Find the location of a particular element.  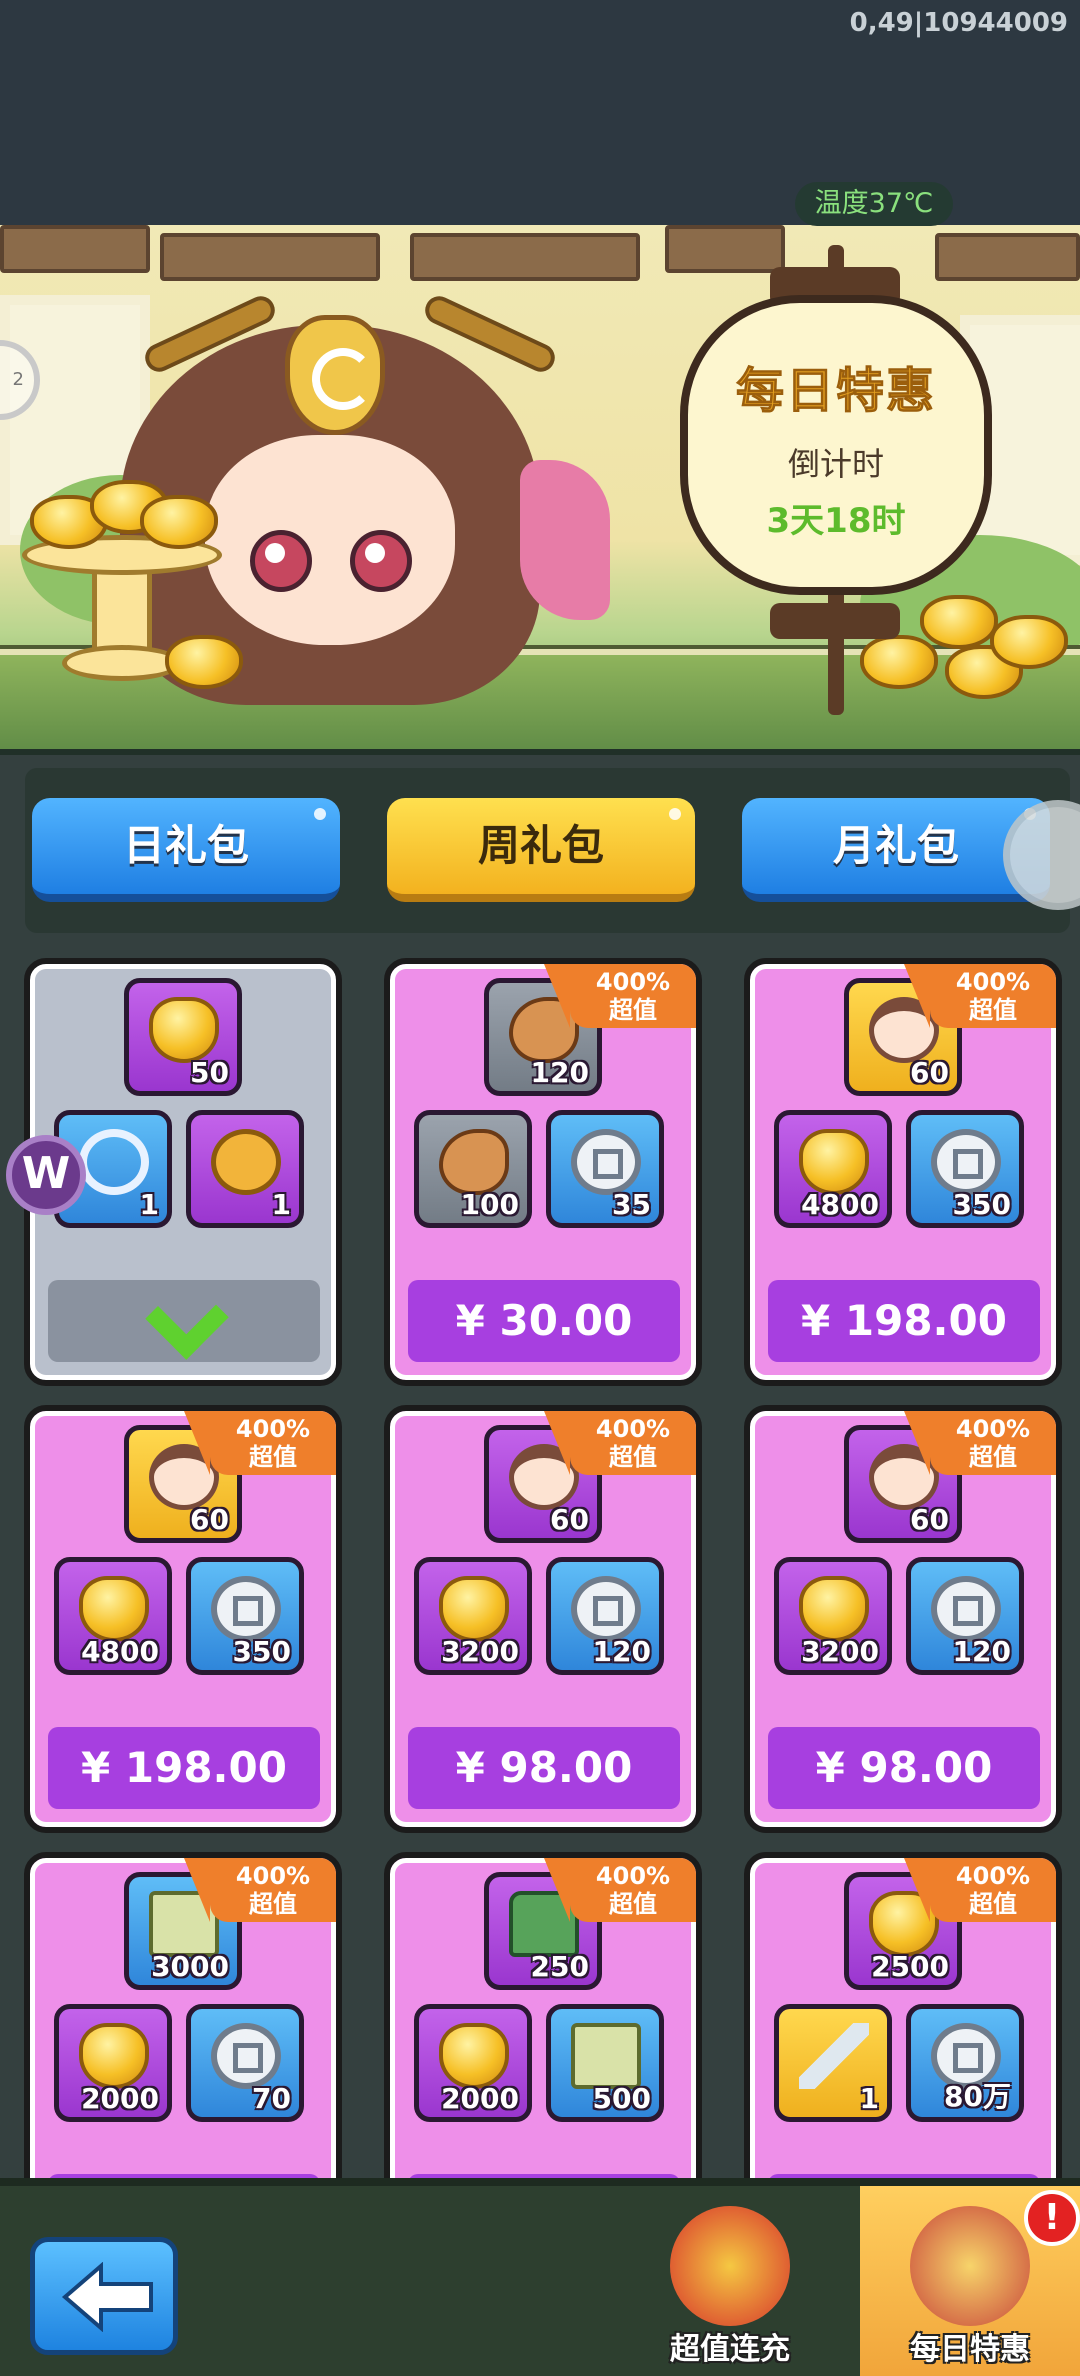

reward-slot: 80万 is located at coordinates (965, 2063).